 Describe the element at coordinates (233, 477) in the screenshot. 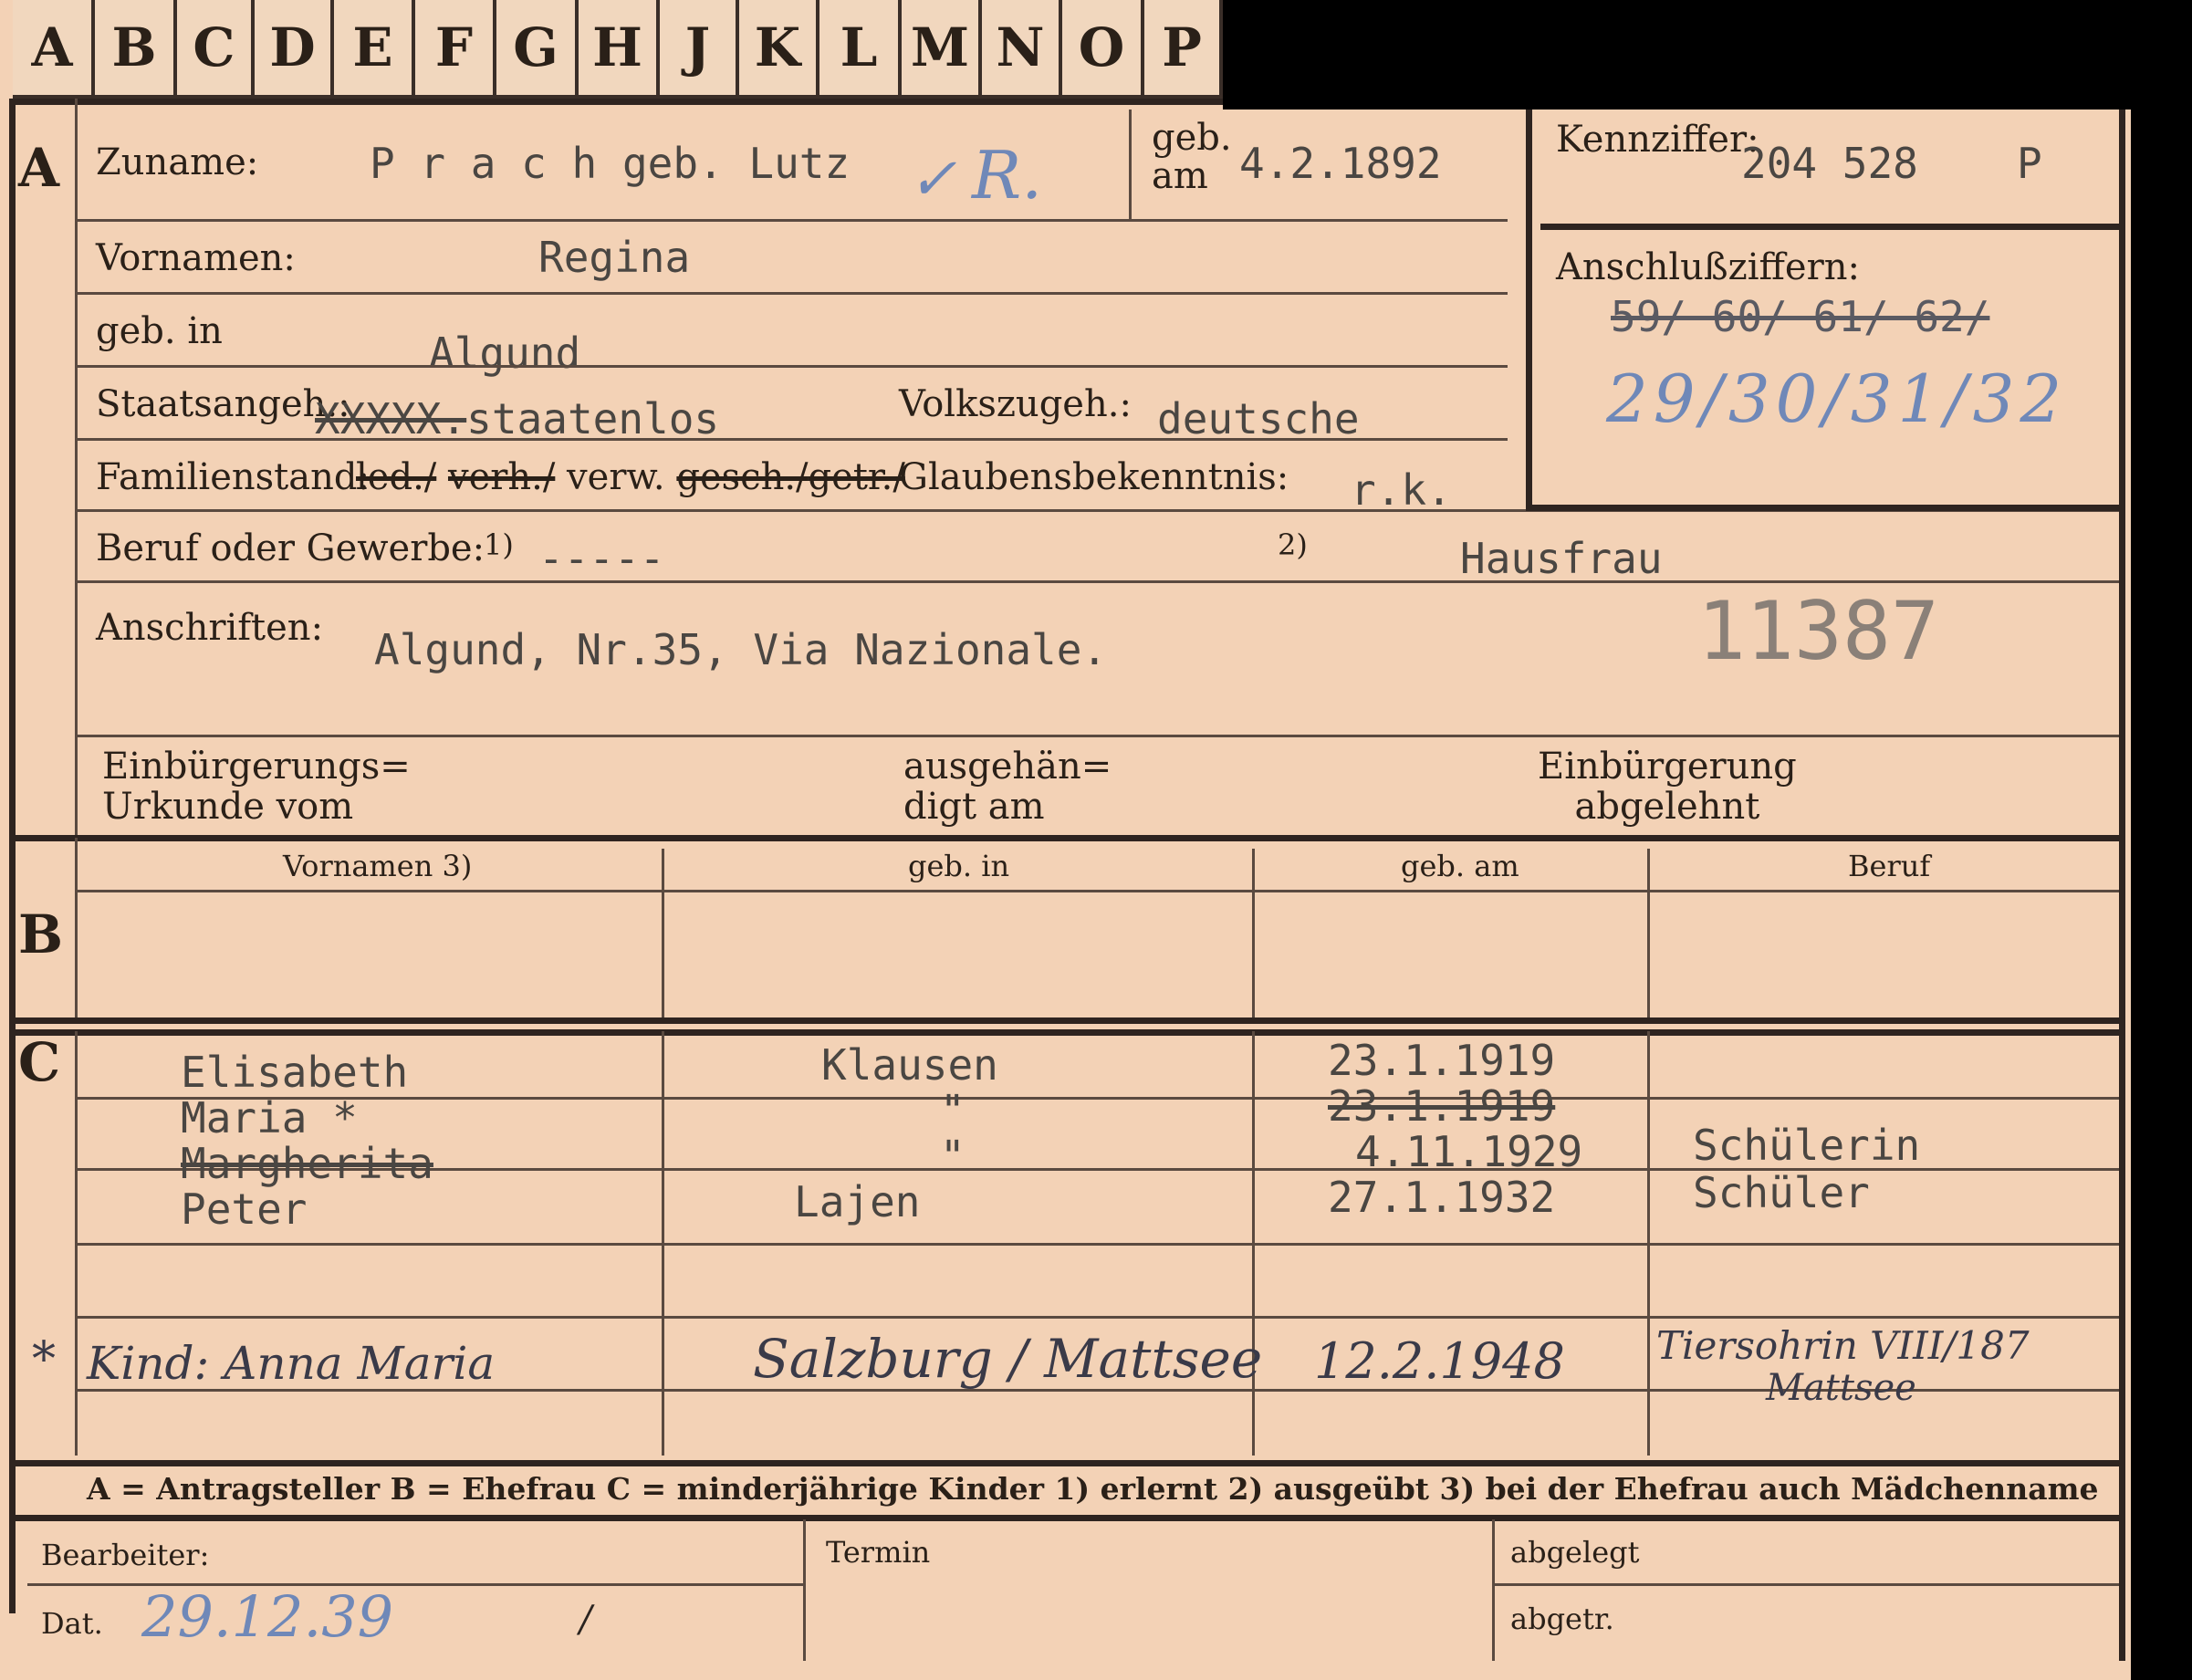

I see `marital-label: Familienstand:` at that location.